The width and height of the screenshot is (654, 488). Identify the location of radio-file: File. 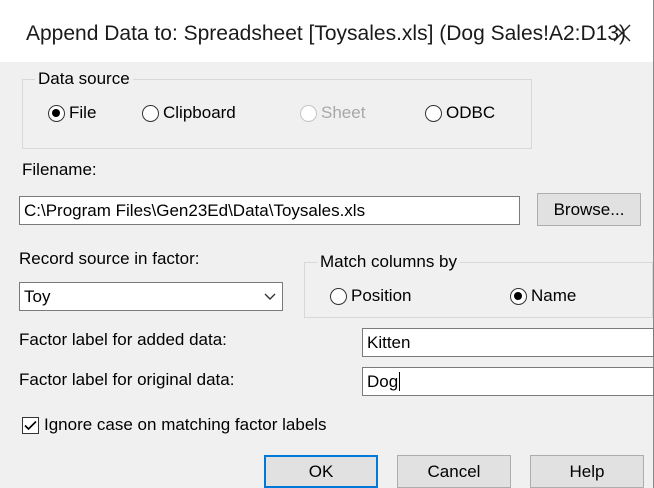
(72, 113).